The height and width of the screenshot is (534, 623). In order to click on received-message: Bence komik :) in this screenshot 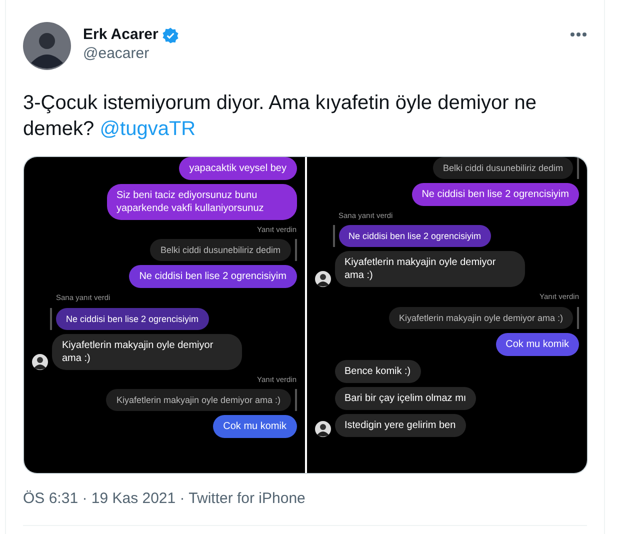, I will do `click(377, 371)`.